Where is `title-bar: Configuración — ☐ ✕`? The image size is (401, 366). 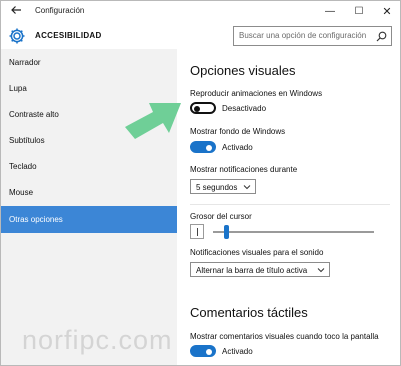
title-bar: Configuración — ☐ ✕ is located at coordinates (200, 12).